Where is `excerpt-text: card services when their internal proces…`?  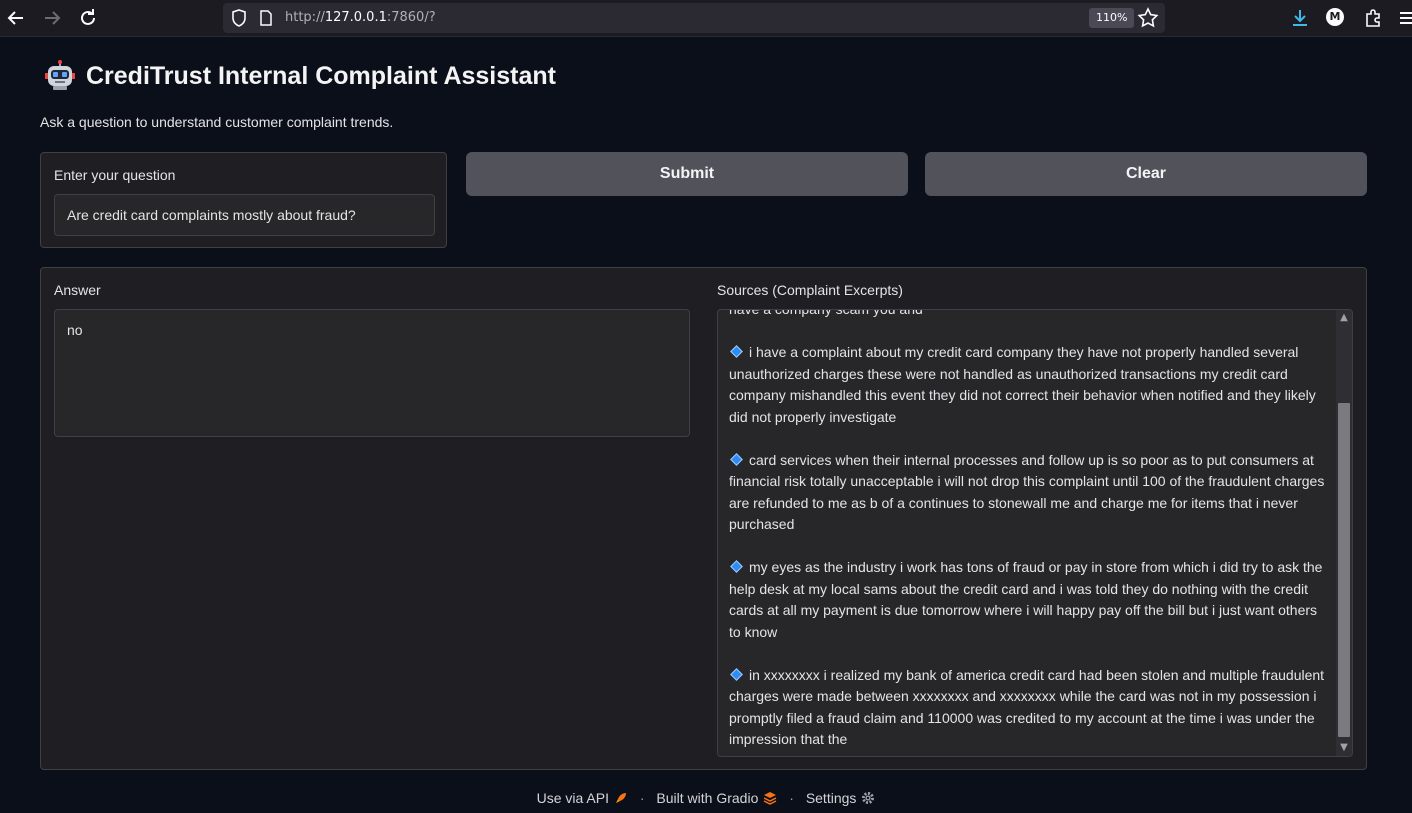 excerpt-text: card services when their internal proces… is located at coordinates (1027, 492).